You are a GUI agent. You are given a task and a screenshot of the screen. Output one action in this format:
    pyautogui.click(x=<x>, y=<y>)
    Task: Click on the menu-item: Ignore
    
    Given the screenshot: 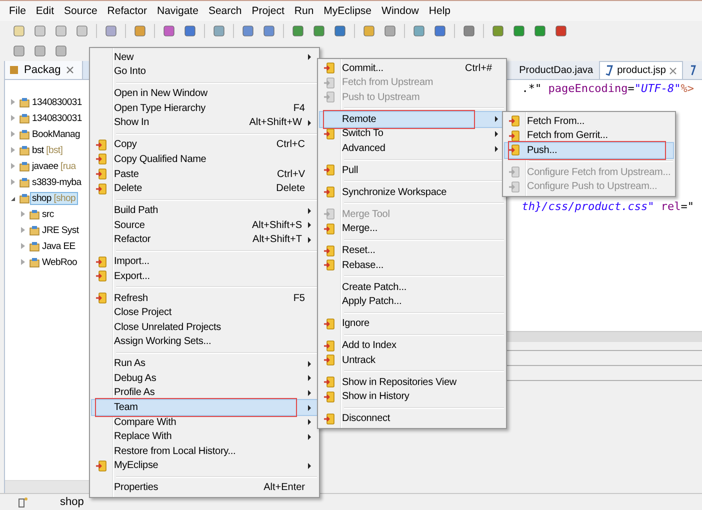 What is the action you would take?
    pyautogui.click(x=412, y=323)
    